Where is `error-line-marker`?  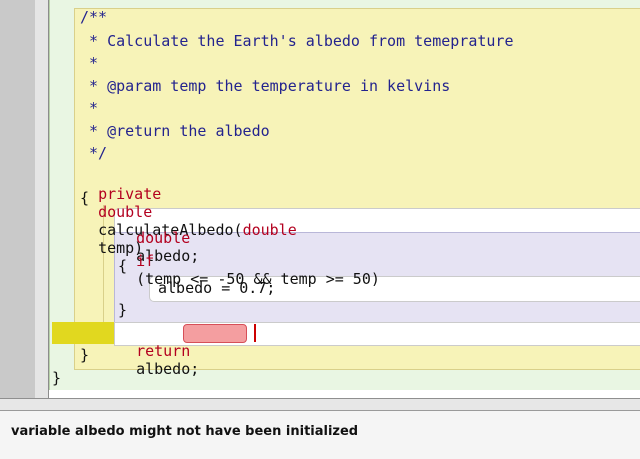
error-line-marker is located at coordinates (83, 333).